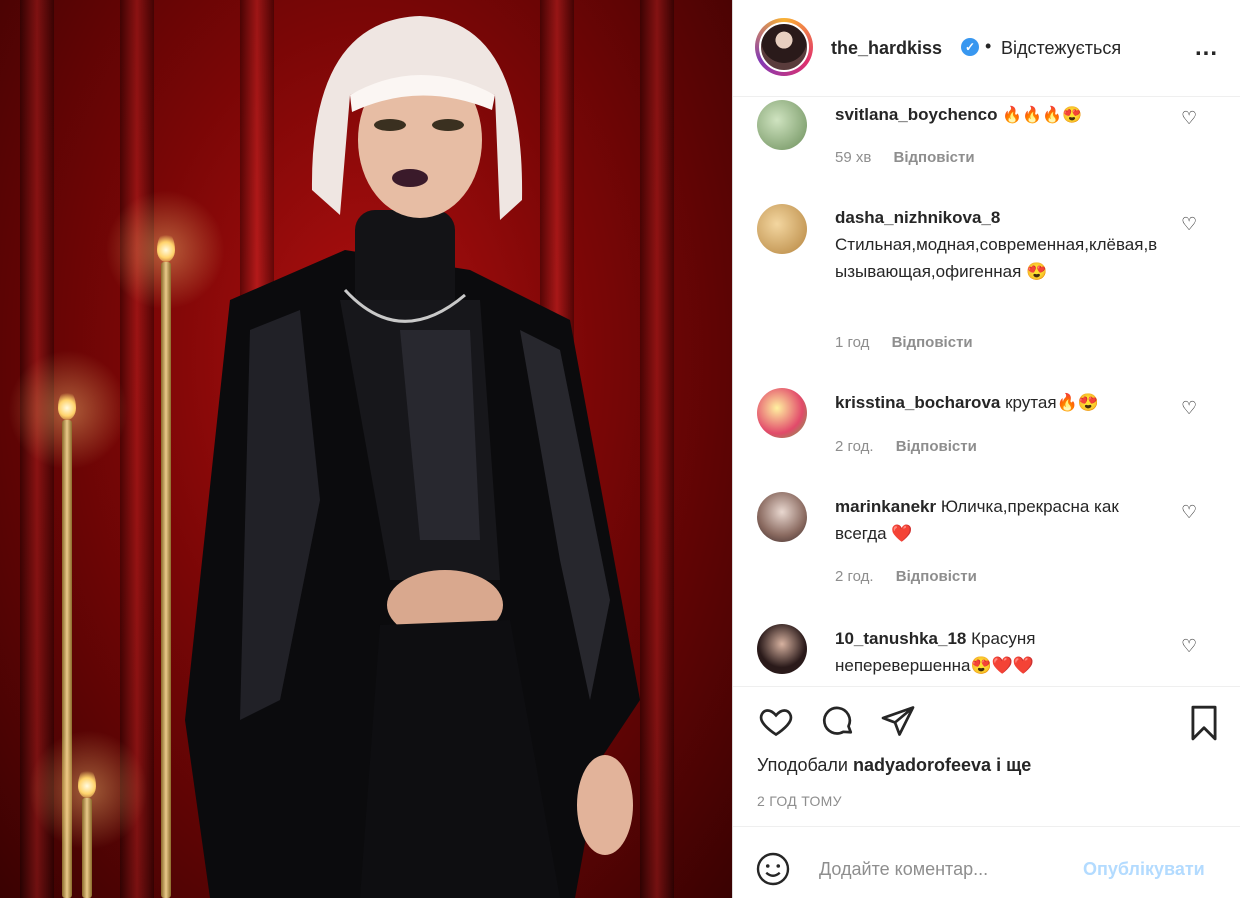  Describe the element at coordinates (1000, 115) in the screenshot. I see `comment-body: svitlana_boychenco 🔥🔥🔥😍` at that location.